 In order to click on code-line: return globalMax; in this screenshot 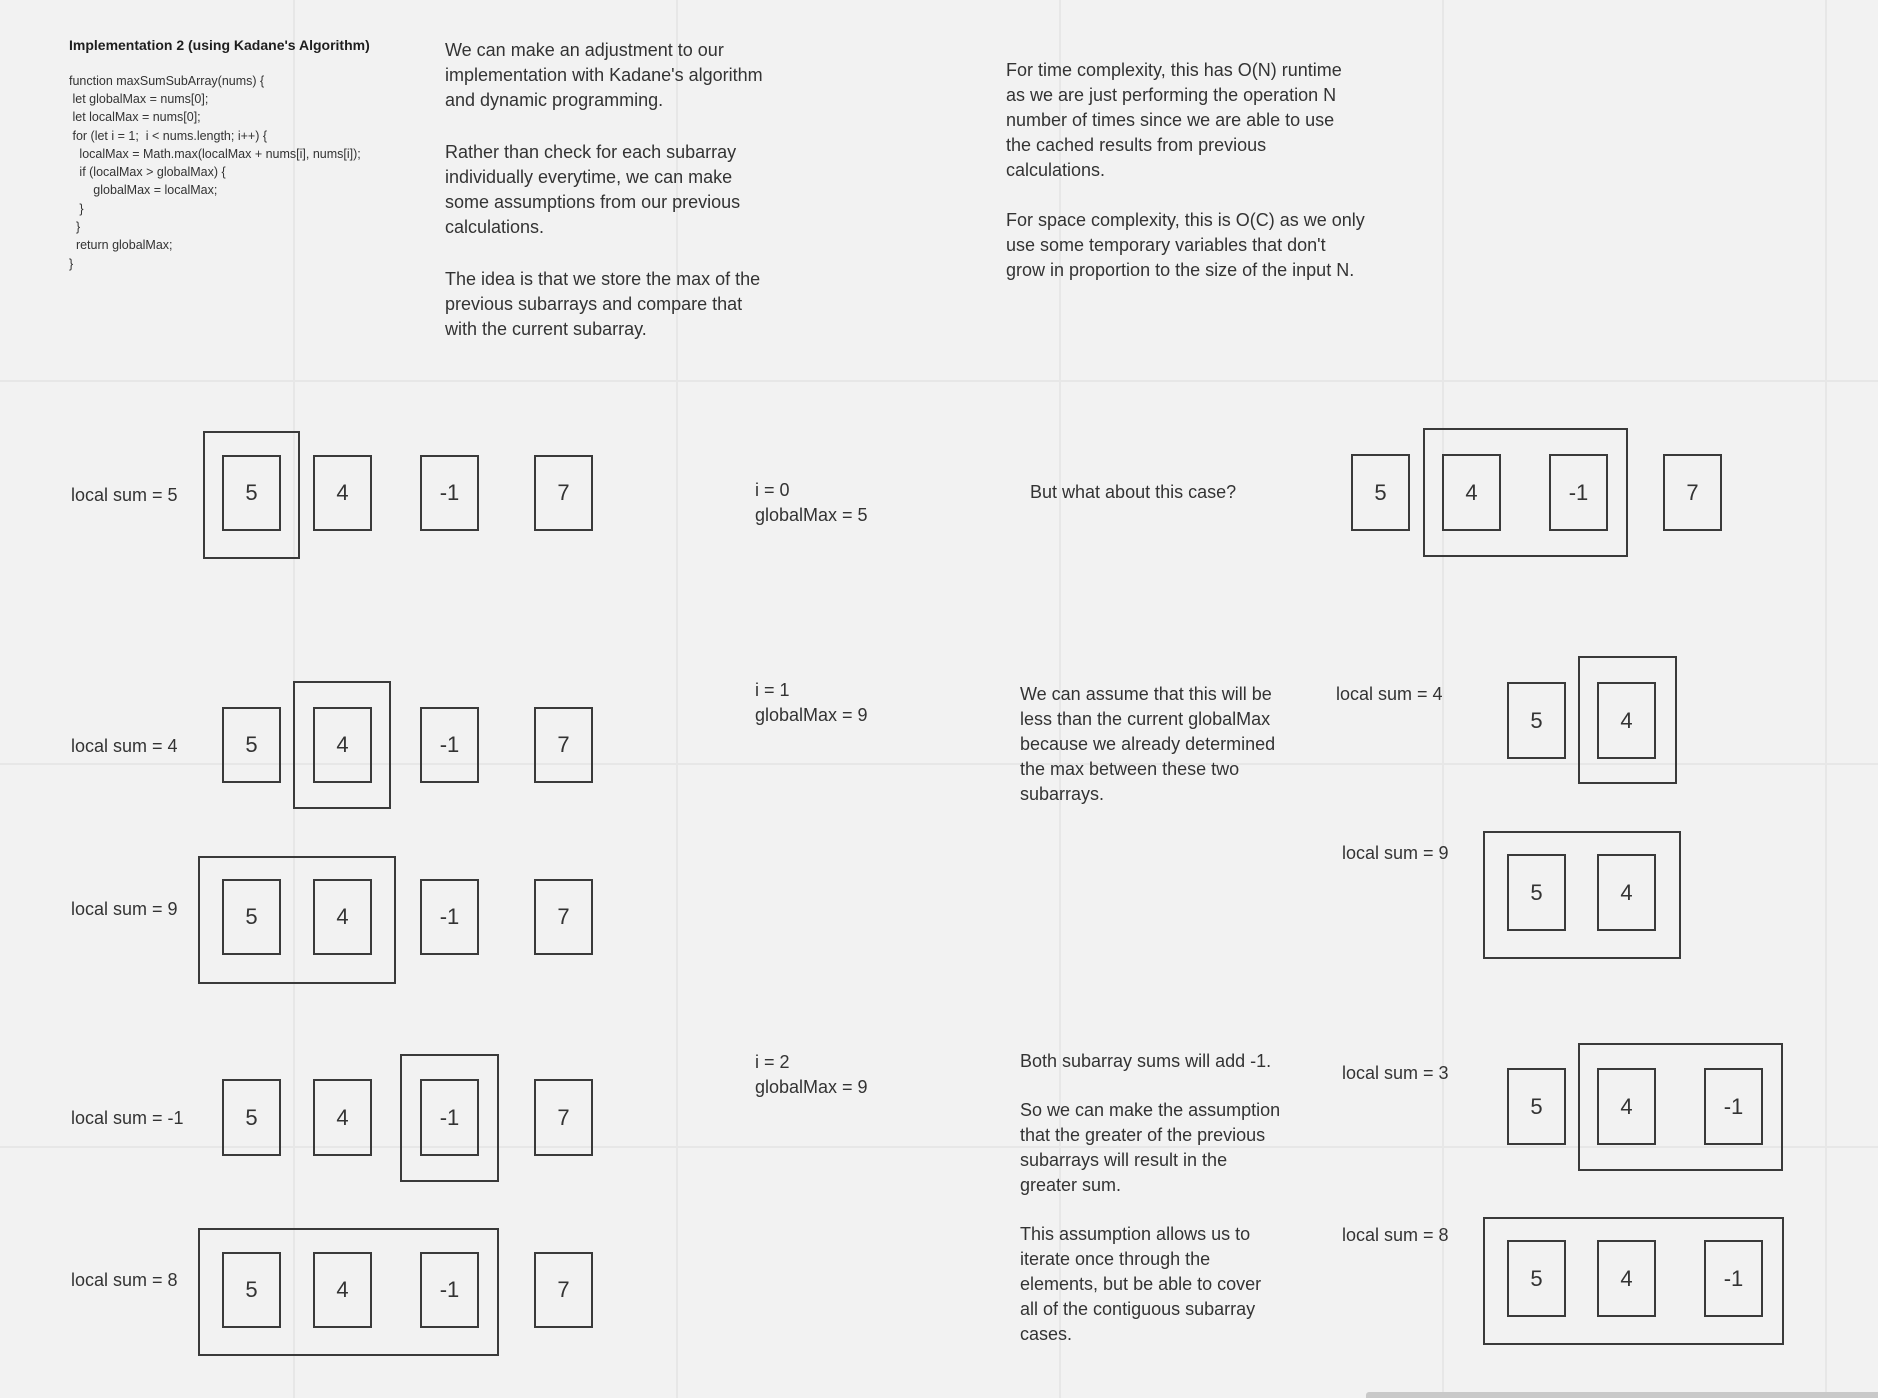, I will do `click(121, 245)`.